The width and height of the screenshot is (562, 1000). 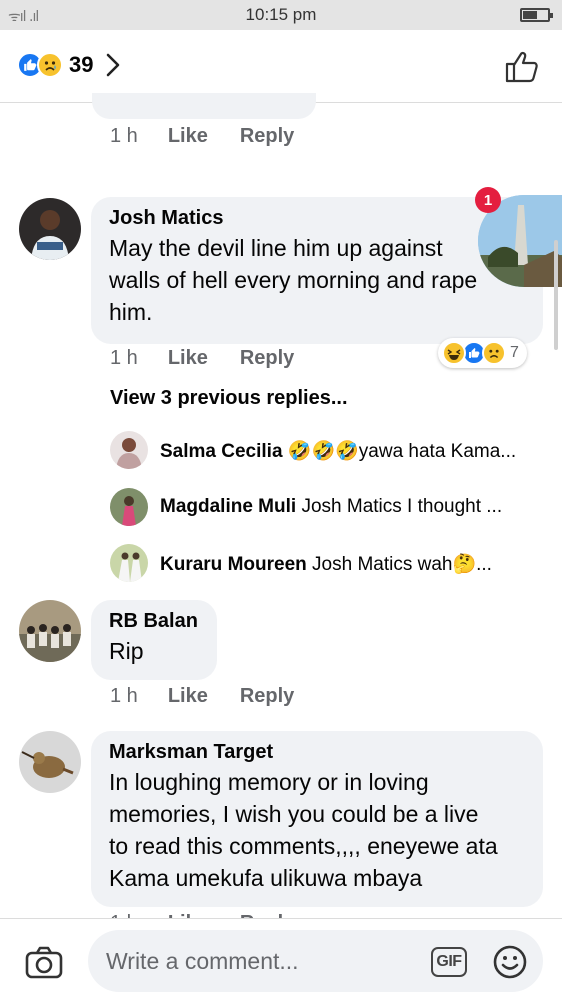 I want to click on commenter-name: RB Balan, so click(x=154, y=621).